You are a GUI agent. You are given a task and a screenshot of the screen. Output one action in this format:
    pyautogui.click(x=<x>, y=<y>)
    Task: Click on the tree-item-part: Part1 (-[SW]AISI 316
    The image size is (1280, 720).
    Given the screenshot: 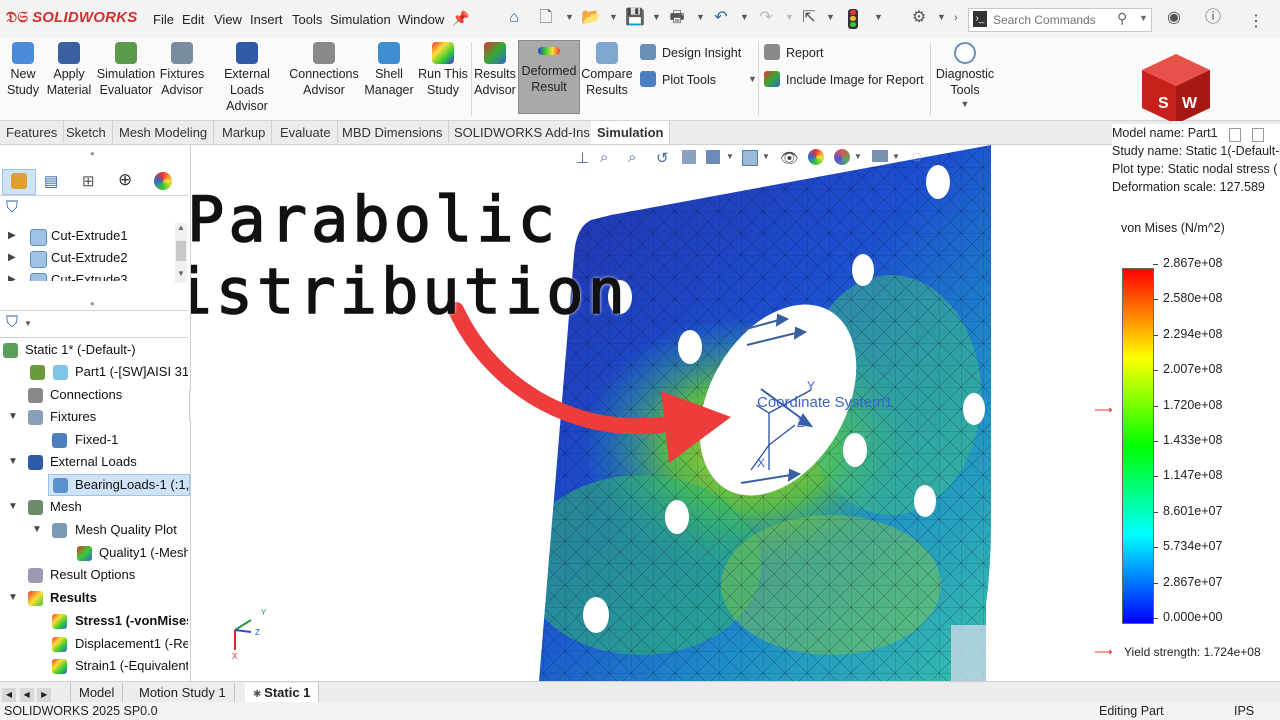 What is the action you would take?
    pyautogui.click(x=94, y=372)
    